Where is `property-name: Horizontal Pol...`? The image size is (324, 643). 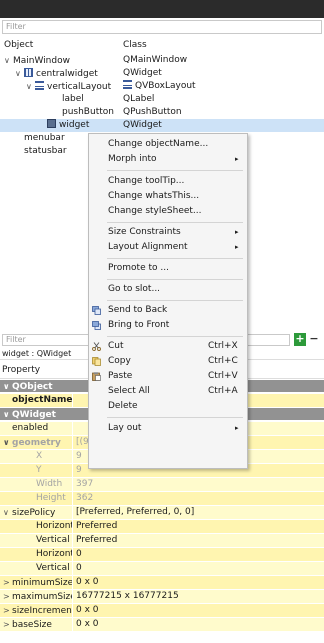 property-name: Horizontal Pol... is located at coordinates (36, 526).